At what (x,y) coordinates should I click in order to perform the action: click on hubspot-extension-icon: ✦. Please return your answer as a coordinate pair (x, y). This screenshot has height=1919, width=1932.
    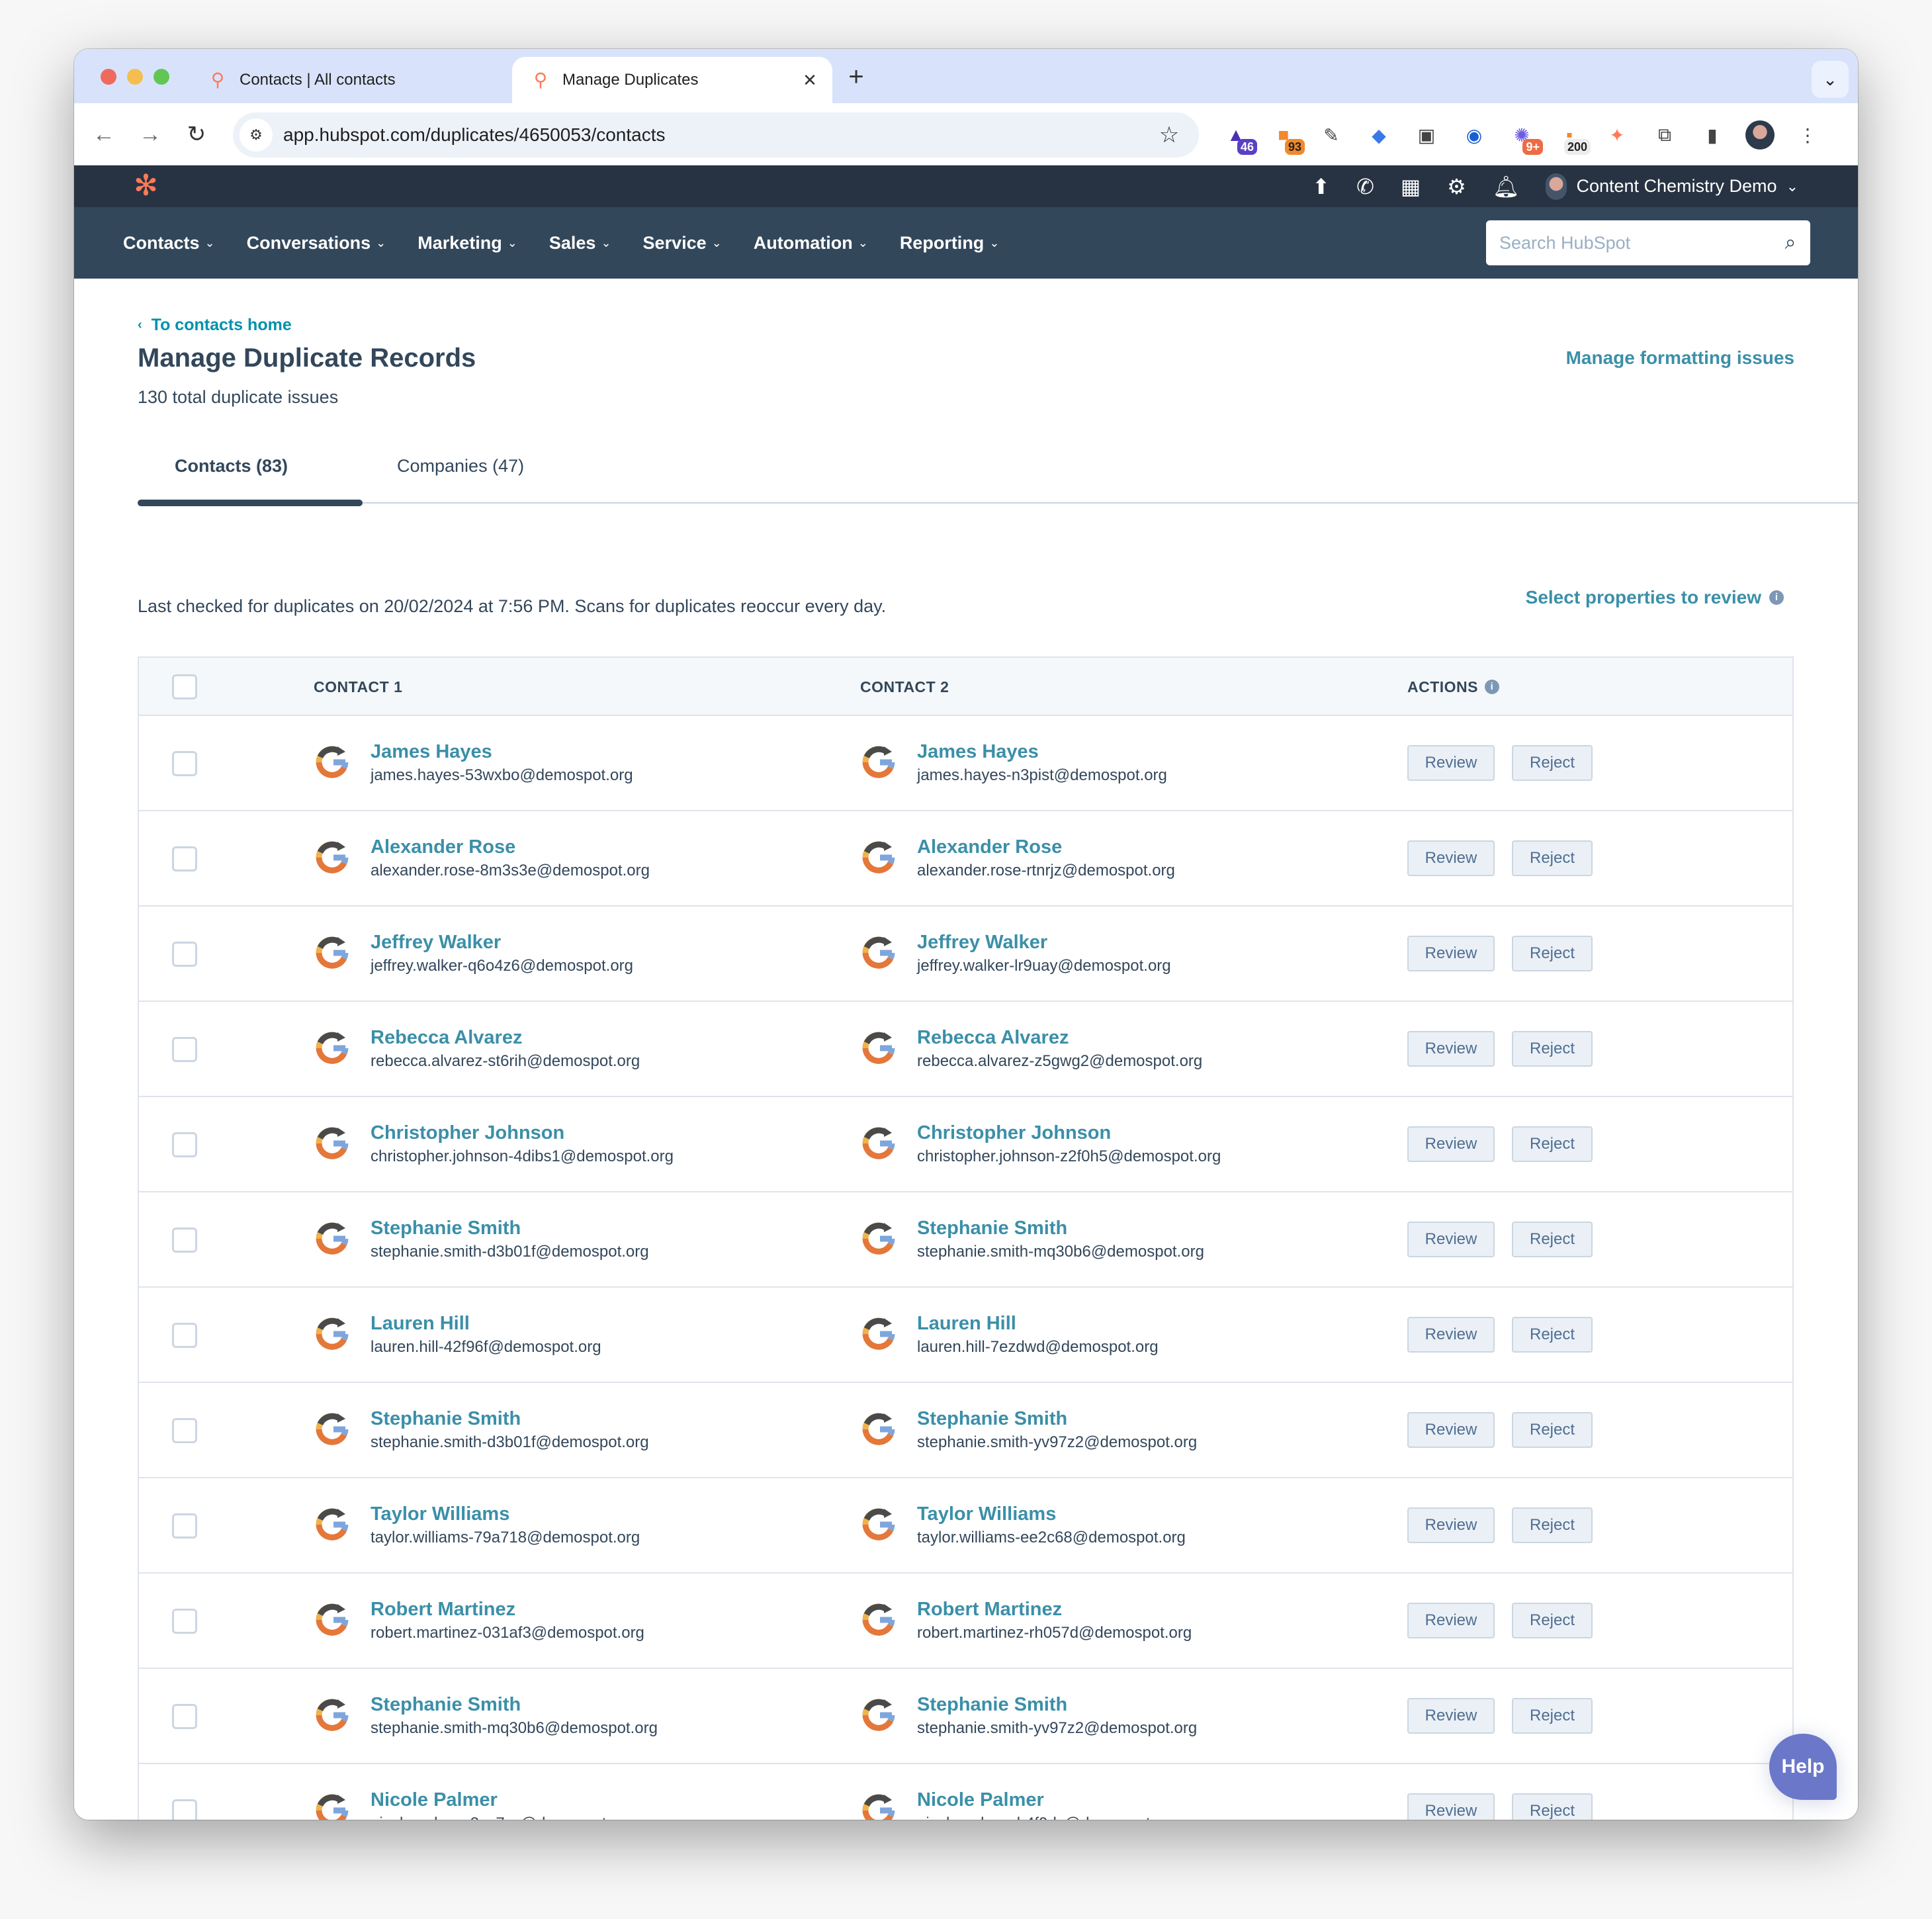
    Looking at the image, I should click on (1617, 135).